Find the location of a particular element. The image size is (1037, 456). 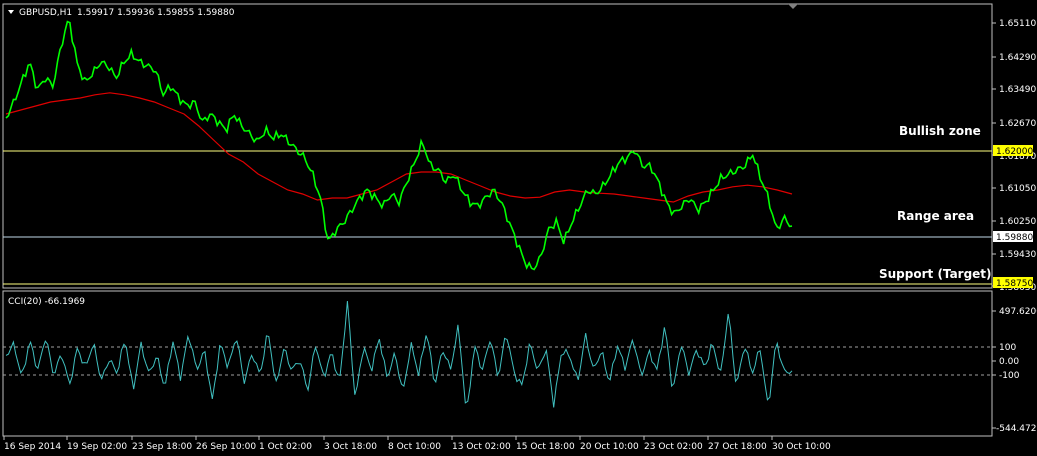

svg-text: 16 Sep 2014 is located at coordinates (32, 447).